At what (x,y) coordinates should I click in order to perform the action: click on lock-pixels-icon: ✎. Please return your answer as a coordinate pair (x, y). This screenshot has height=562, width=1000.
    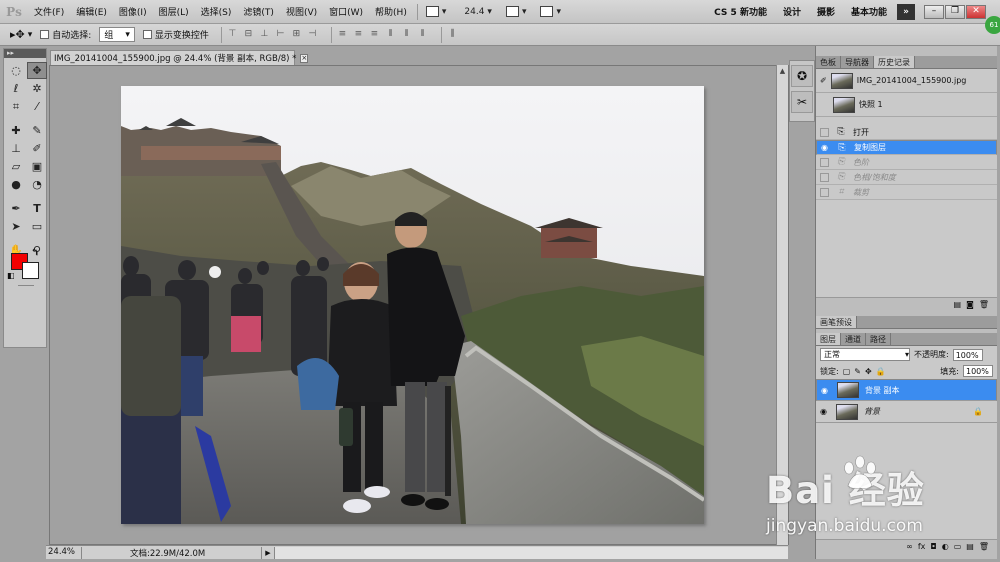
    Looking at the image, I should click on (857, 371).